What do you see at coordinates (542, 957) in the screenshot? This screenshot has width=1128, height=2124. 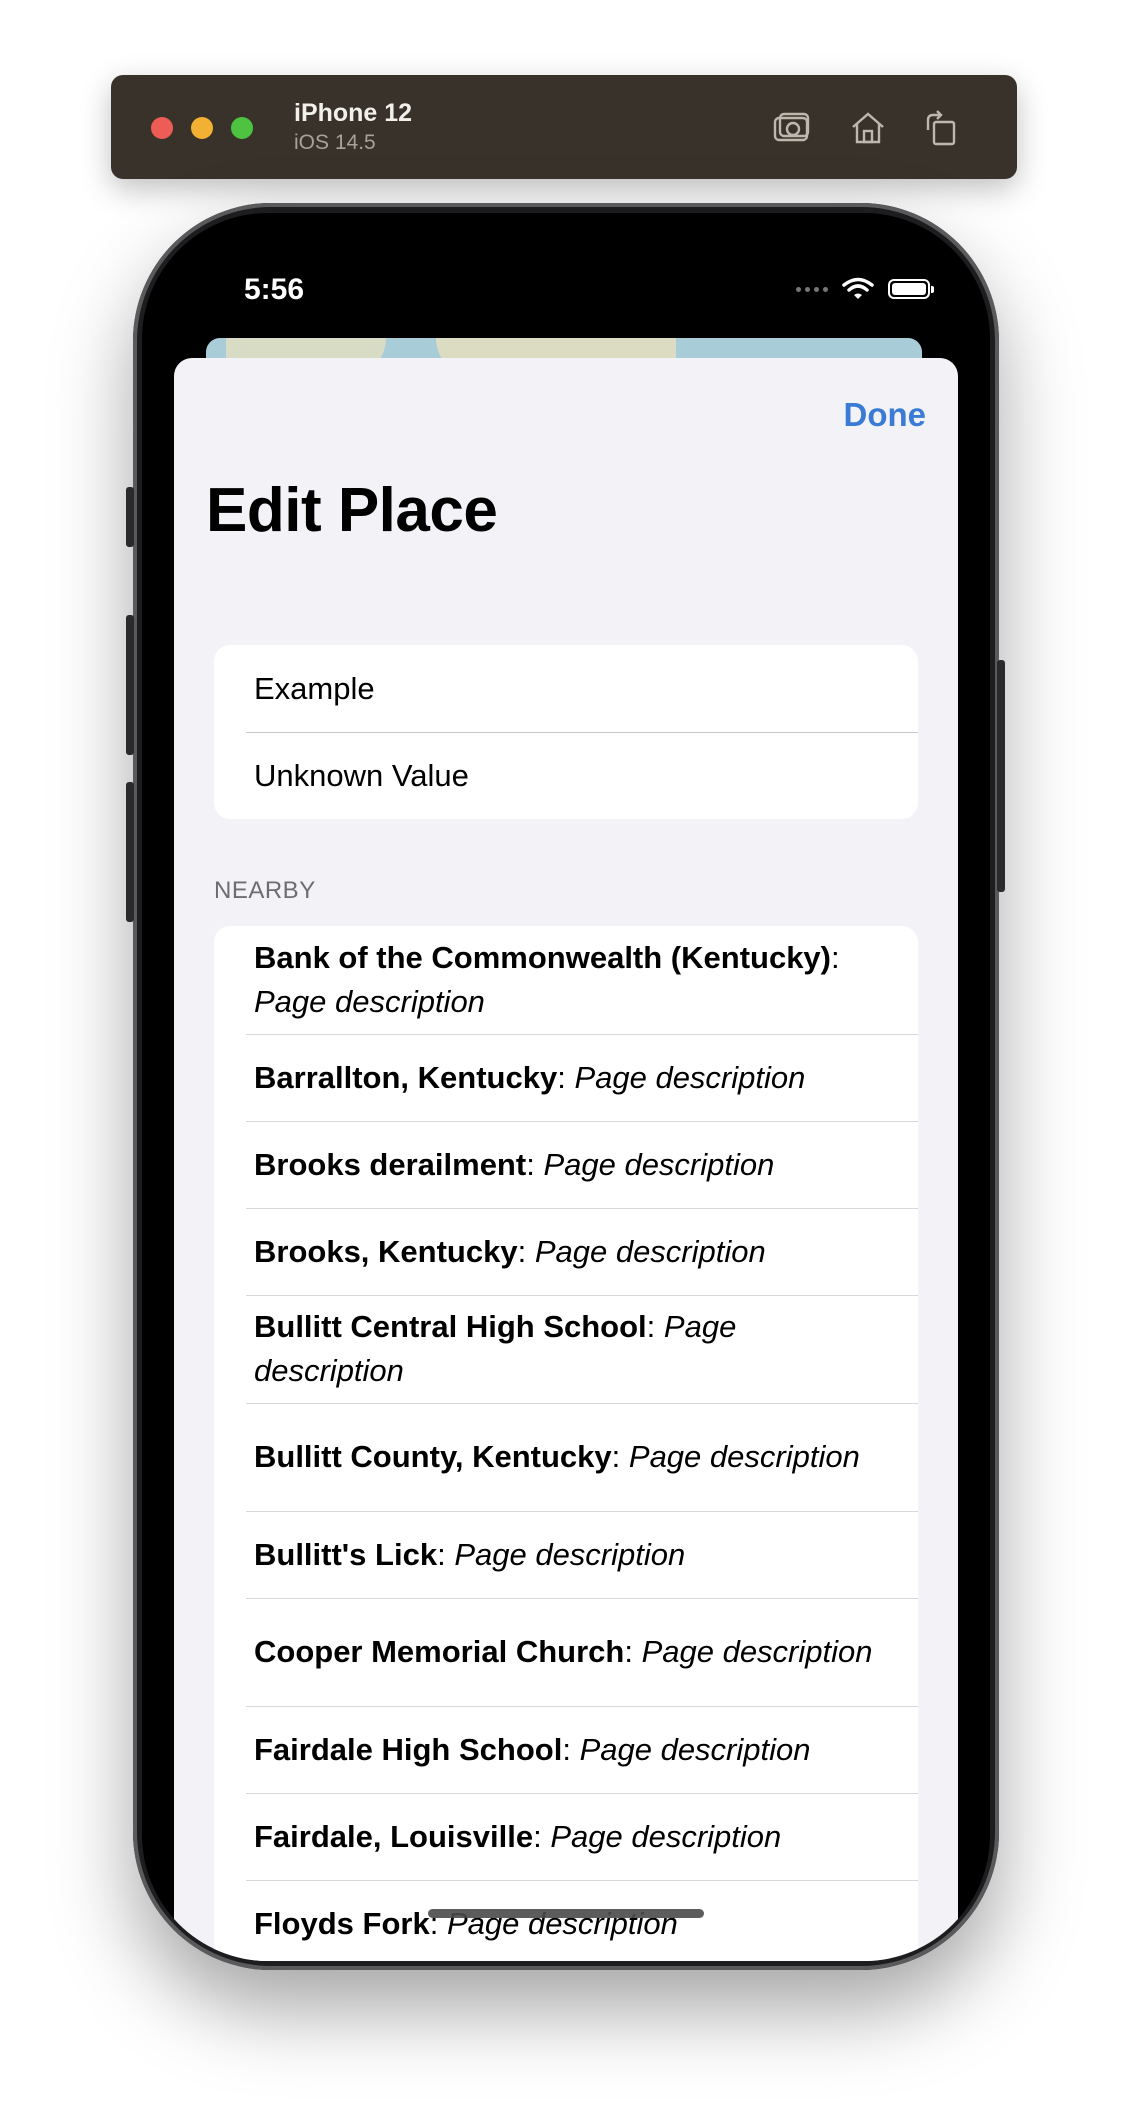 I see `nearby-item-title: Bank of the Commonwealth (Kentucky)` at bounding box center [542, 957].